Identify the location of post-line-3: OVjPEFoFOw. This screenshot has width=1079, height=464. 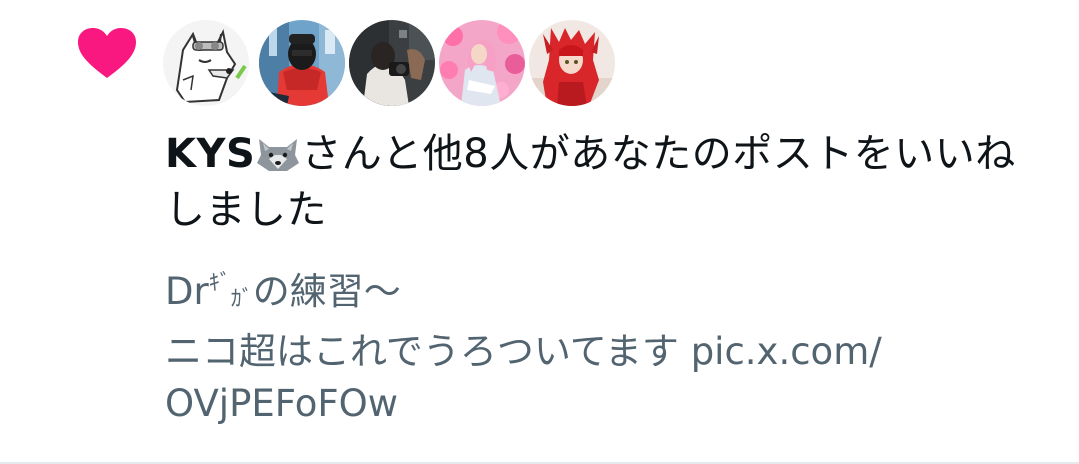
(615, 404).